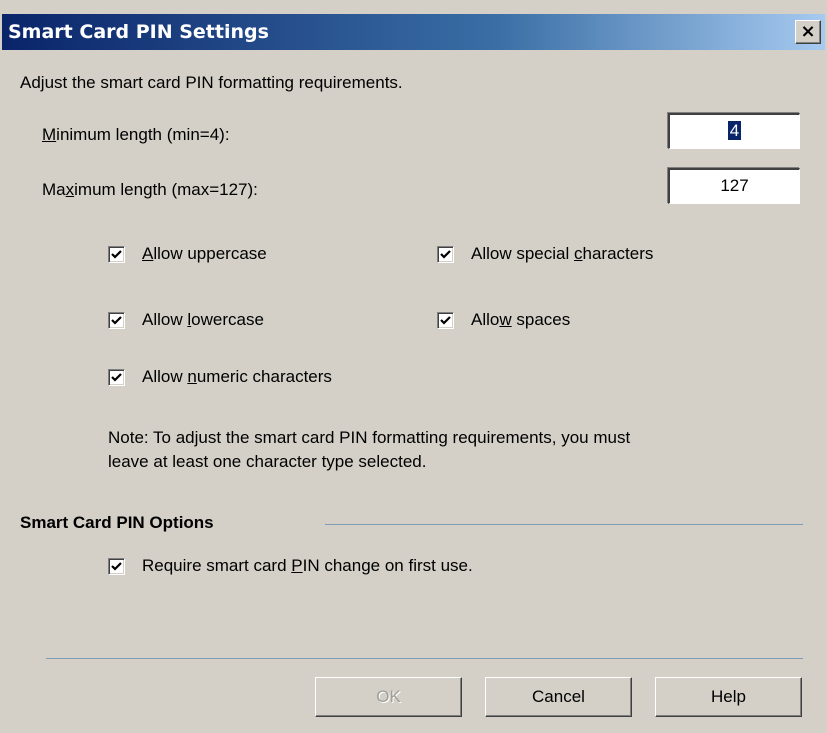 This screenshot has width=827, height=733. I want to click on allow-uppercase-checkbox: Allow uppercase, so click(223, 256).